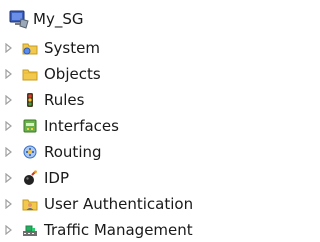 The width and height of the screenshot is (320, 242). I want to click on routing-icon, so click(30, 152).